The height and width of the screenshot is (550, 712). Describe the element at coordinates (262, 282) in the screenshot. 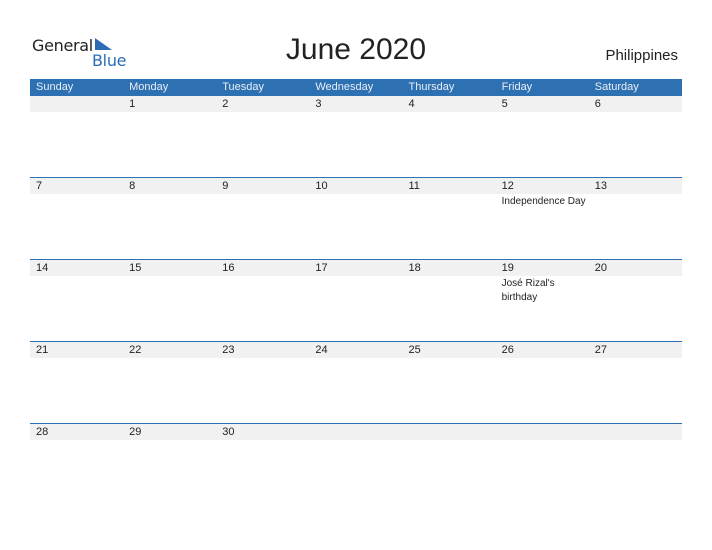

I see `day-cell: 16` at that location.